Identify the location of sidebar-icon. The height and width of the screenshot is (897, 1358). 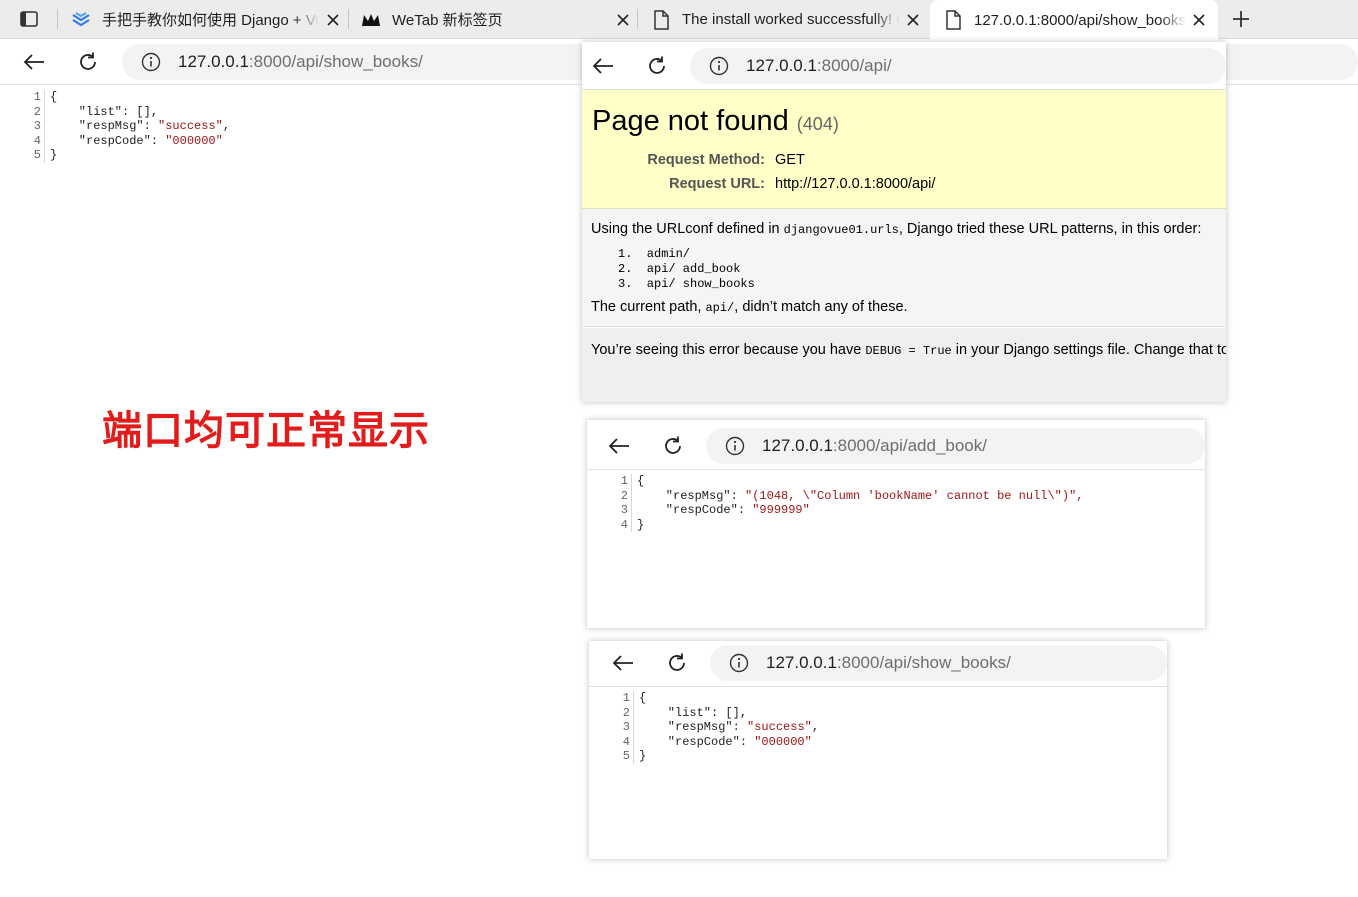
(29, 19).